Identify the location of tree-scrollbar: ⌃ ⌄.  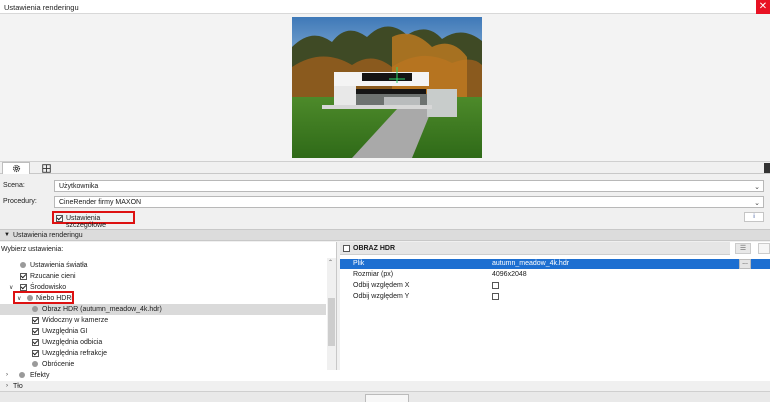
(331, 319).